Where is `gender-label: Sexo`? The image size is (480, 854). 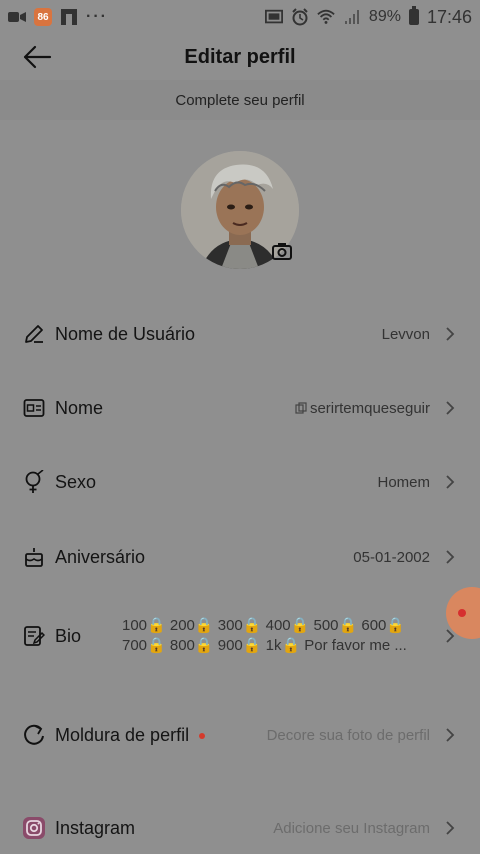
gender-label: Sexo is located at coordinates (76, 481).